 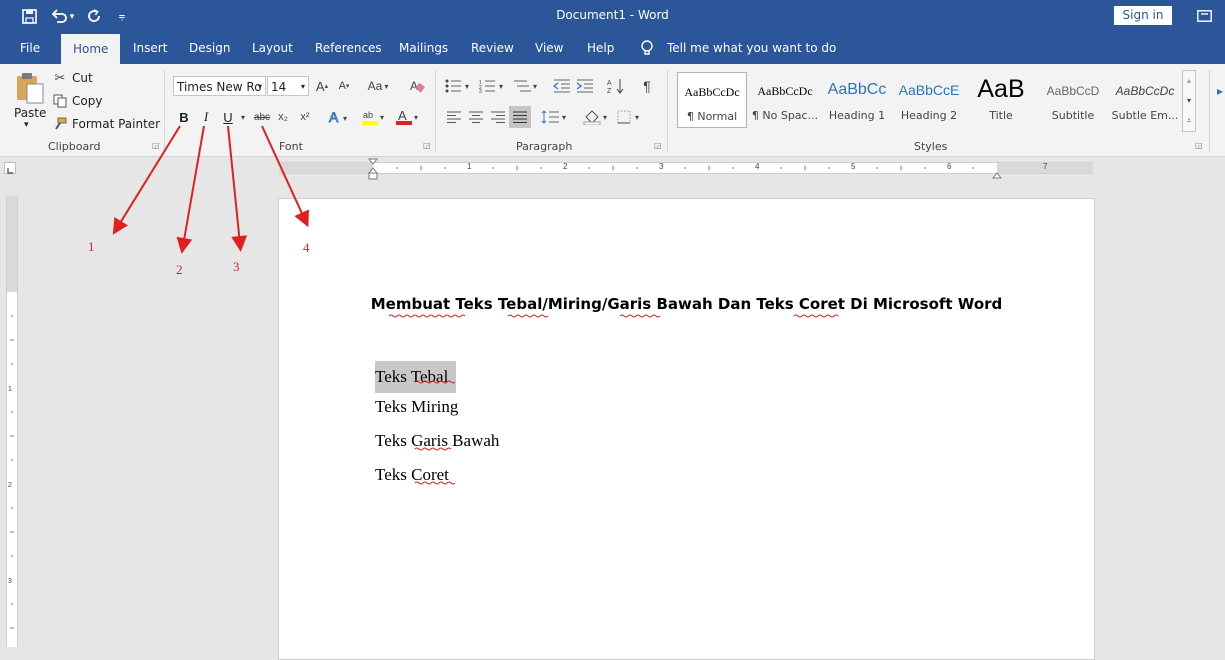 What do you see at coordinates (102, 78) in the screenshot?
I see `cut-button: ✂ Cut` at bounding box center [102, 78].